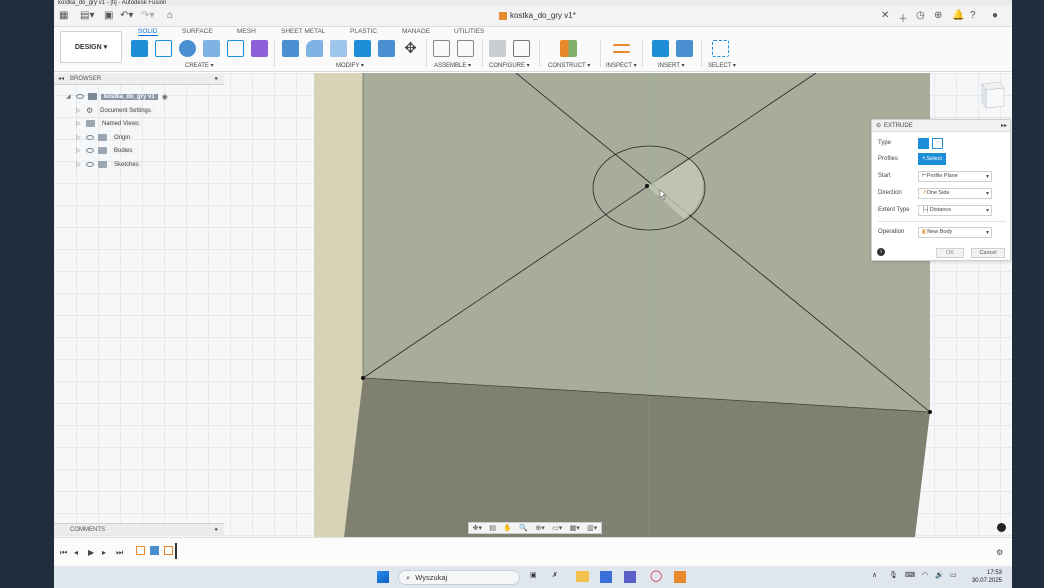  I want to click on type-solid-icon, so click(923, 143).